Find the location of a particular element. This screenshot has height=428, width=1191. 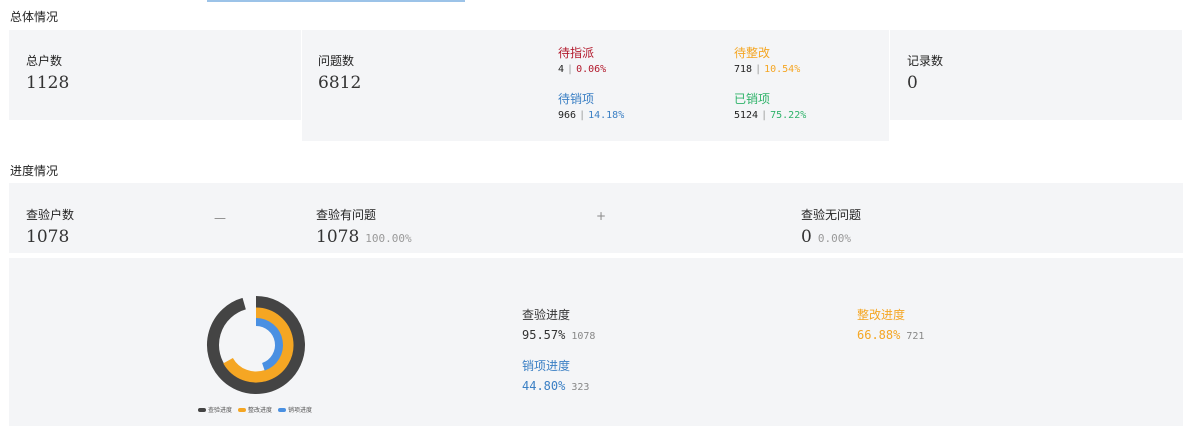

plus-sign: + is located at coordinates (601, 216).